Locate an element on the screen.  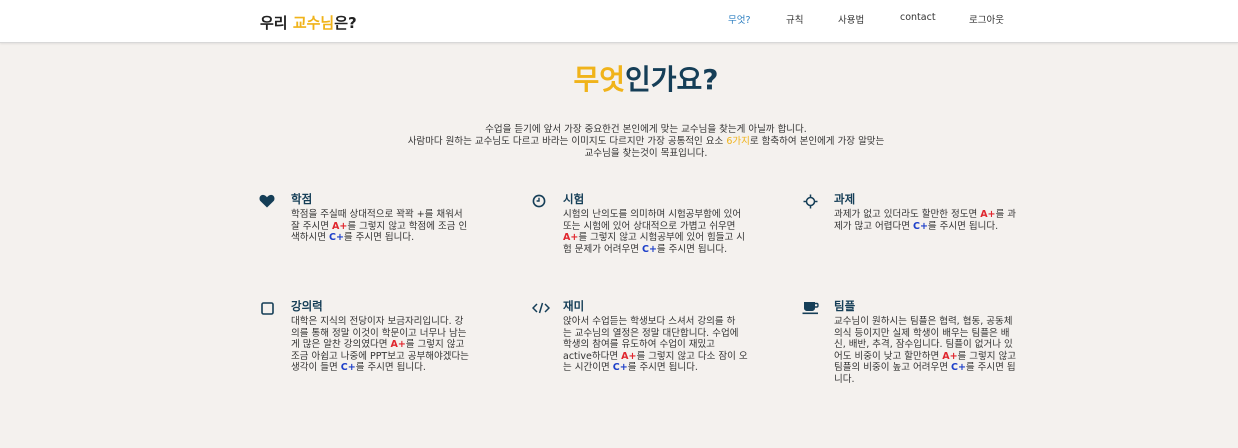
description-line: active하다면 A+를 그렇지 않고 다소 잠이 오 is located at coordinates (669, 357).